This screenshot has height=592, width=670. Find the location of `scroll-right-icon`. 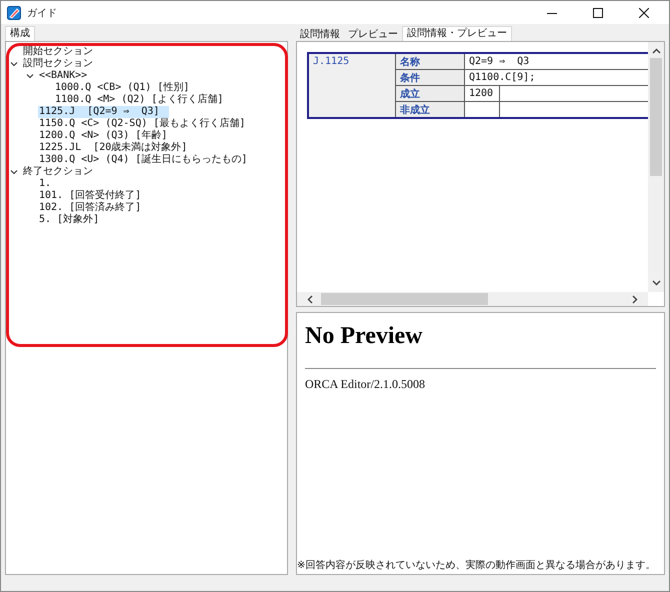

scroll-right-icon is located at coordinates (635, 299).